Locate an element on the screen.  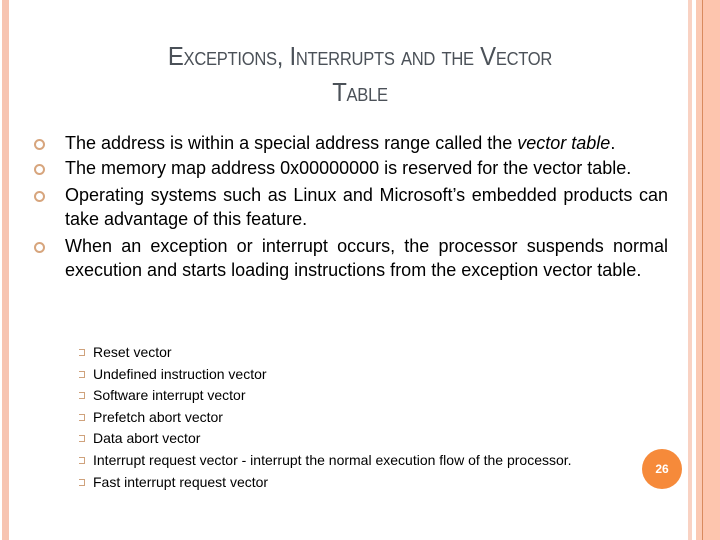
title-line-2: Table is located at coordinates (360, 92).